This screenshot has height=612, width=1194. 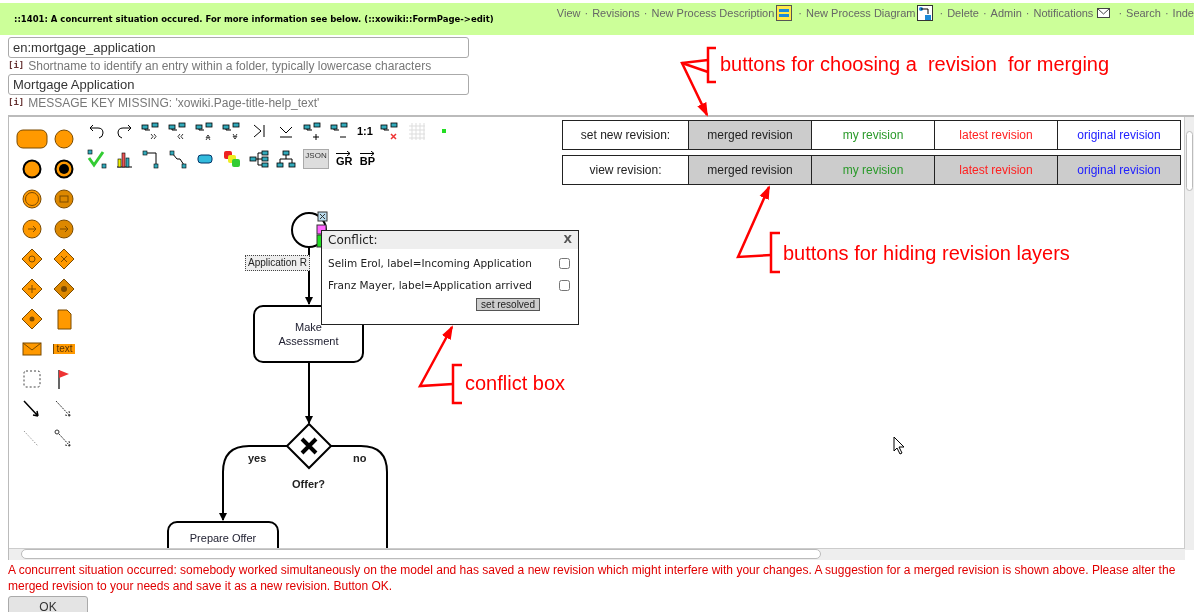 I want to click on revision-button: original revision, so click(x=1118, y=170).